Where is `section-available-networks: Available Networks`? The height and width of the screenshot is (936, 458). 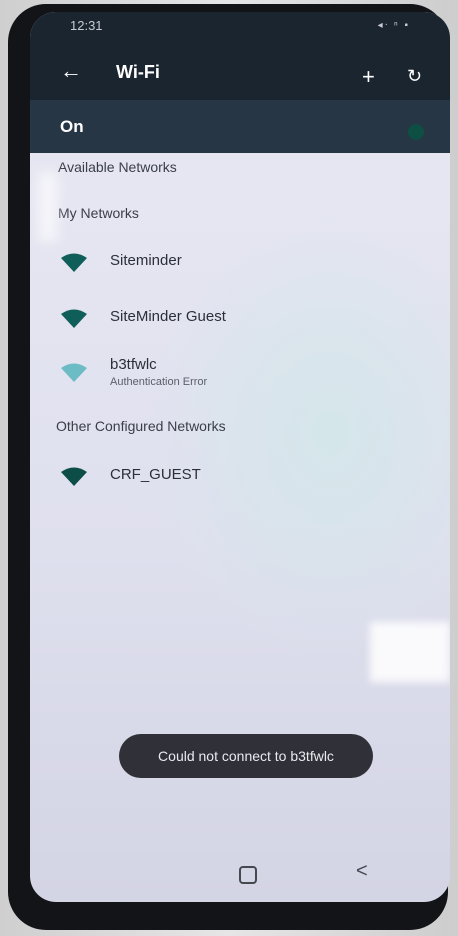
section-available-networks: Available Networks is located at coordinates (117, 167).